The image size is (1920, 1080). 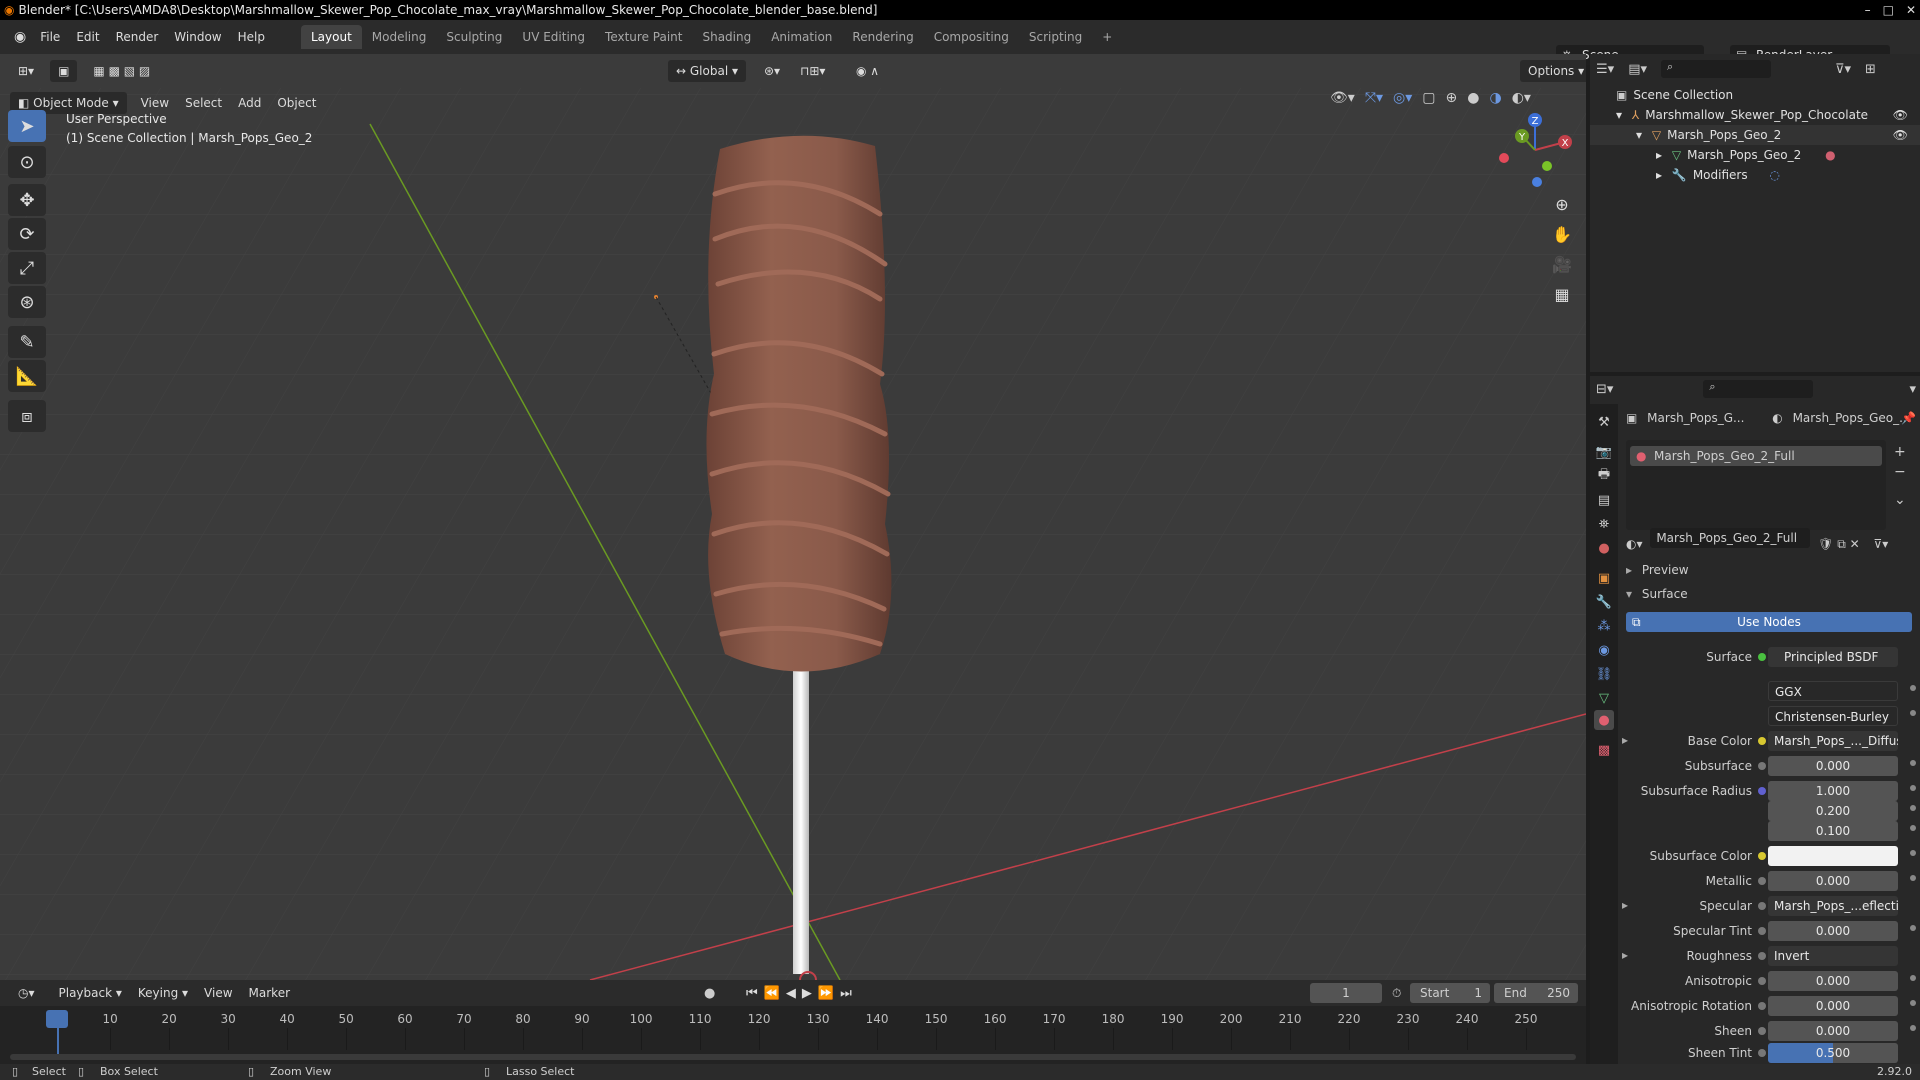 What do you see at coordinates (1396, 993) in the screenshot?
I see `stopwatch-icon: ⏱` at bounding box center [1396, 993].